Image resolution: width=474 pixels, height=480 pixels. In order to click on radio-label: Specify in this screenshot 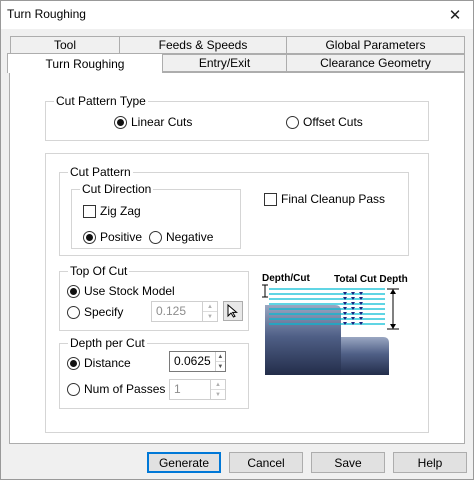, I will do `click(104, 312)`.